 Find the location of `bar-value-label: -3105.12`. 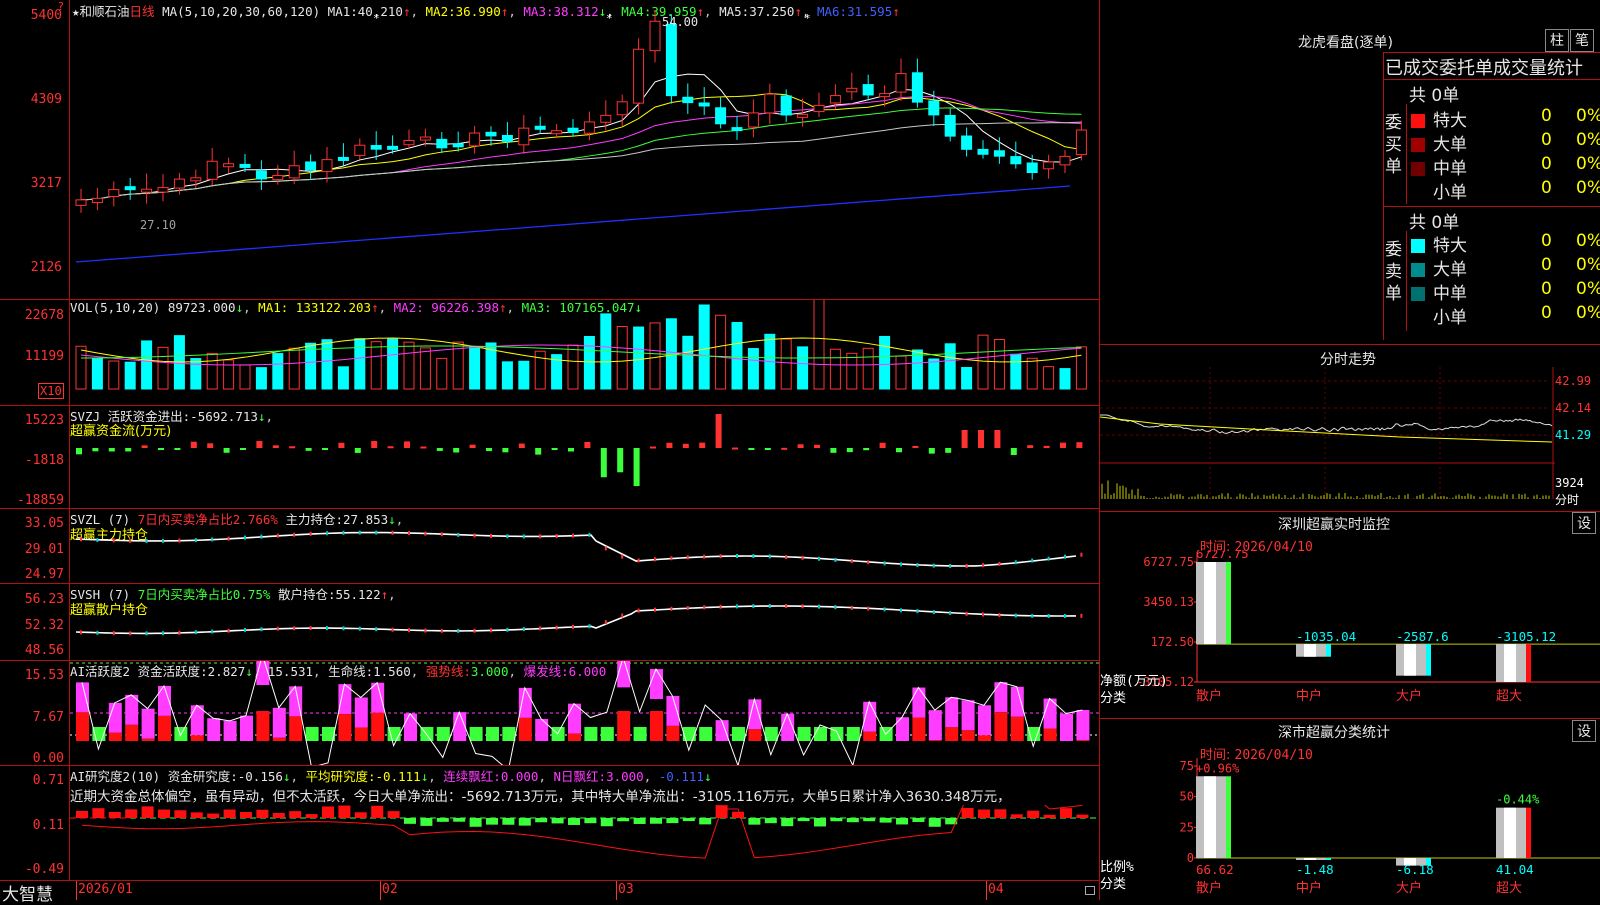

bar-value-label: -3105.12 is located at coordinates (1526, 636).